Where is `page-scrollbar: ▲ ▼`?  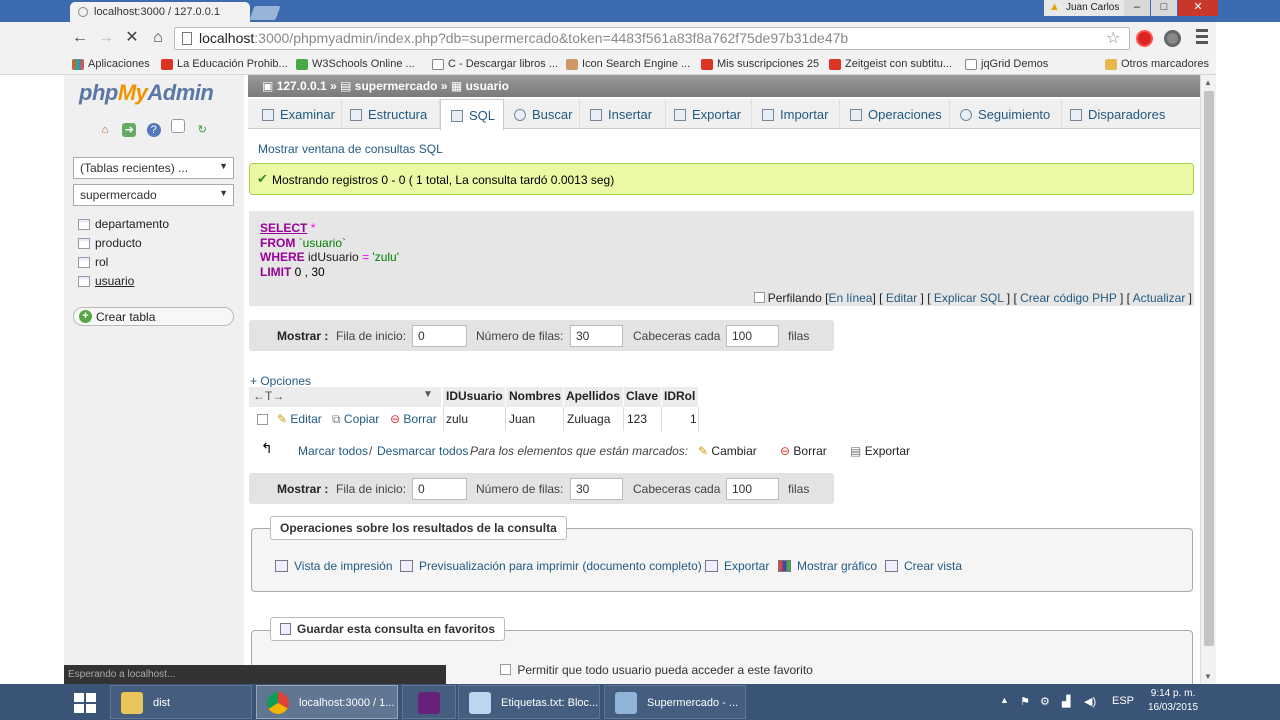
page-scrollbar: ▲ ▼ is located at coordinates (1208, 380).